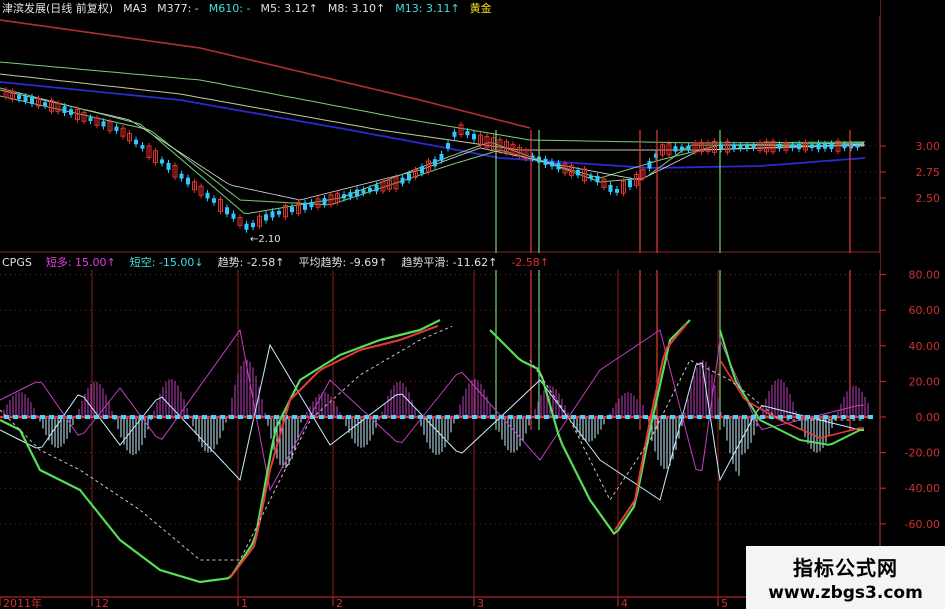 This screenshot has height=609, width=945. Describe the element at coordinates (481, 8) in the screenshot. I see `price-header-segment: 黄金` at that location.